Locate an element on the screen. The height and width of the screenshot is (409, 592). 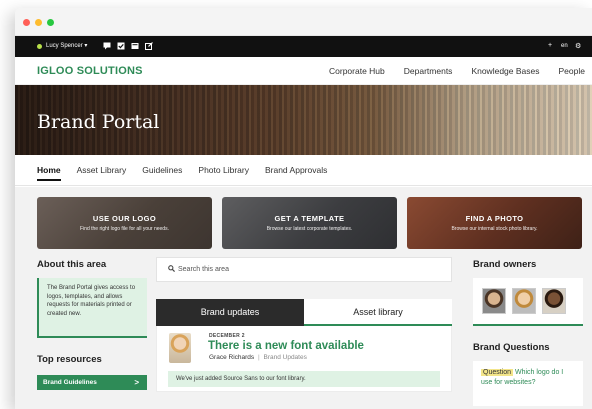
search-placeholder: Search this area is located at coordinates (203, 269).